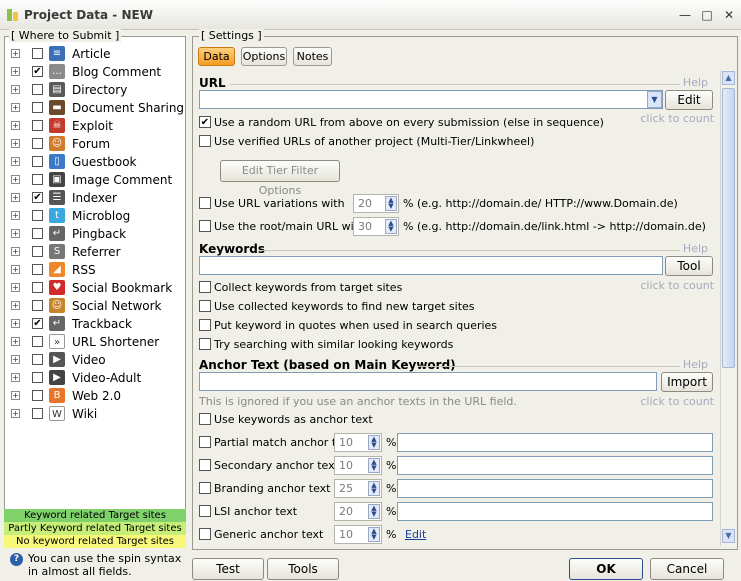 The image size is (741, 581). I want to click on collect-keywords-checkbox, so click(205, 287).